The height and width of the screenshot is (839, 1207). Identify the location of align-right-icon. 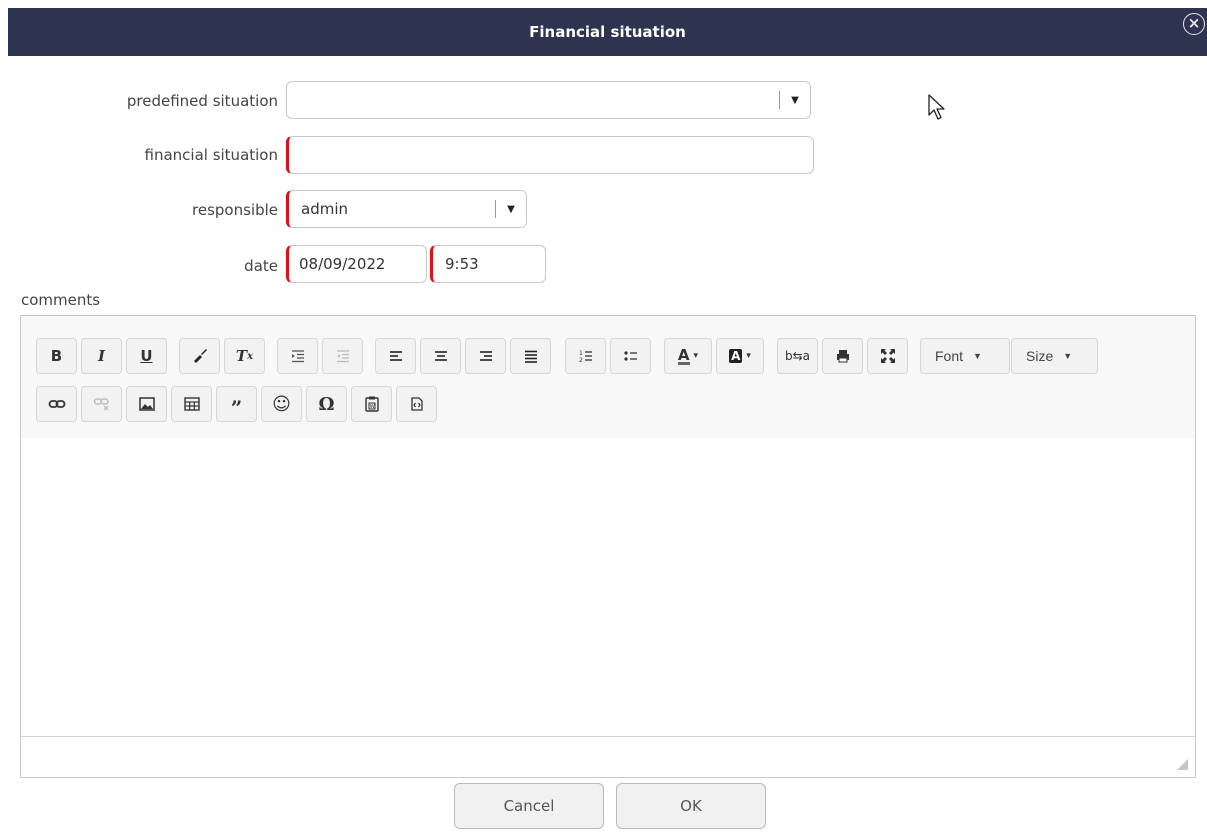
(485, 356).